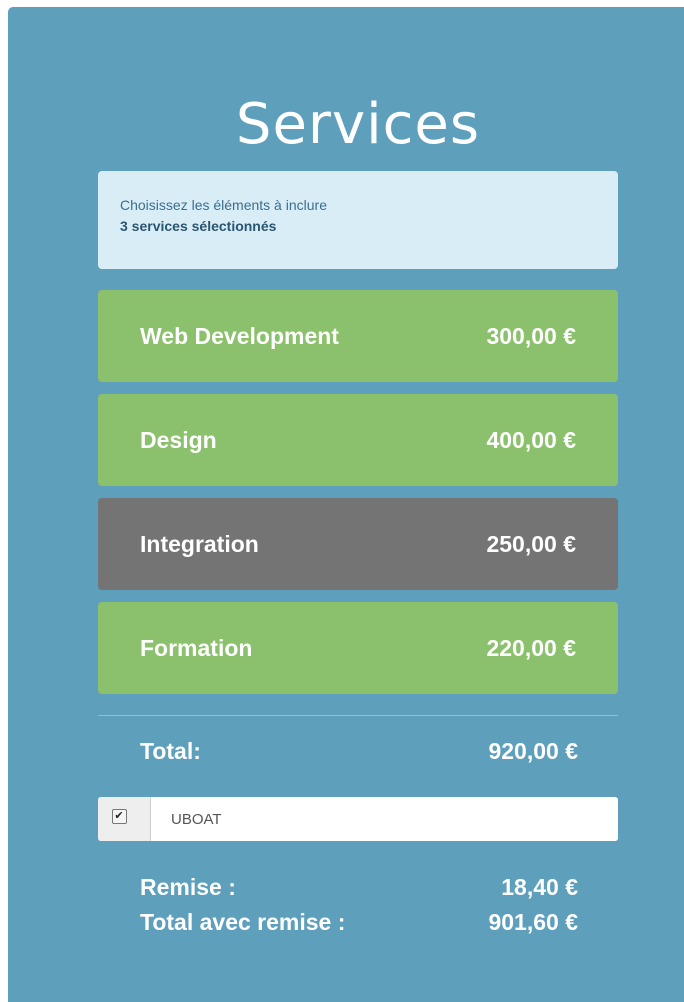 Image resolution: width=684 pixels, height=1002 pixels. I want to click on discount-value: 18,40 €, so click(539, 887).